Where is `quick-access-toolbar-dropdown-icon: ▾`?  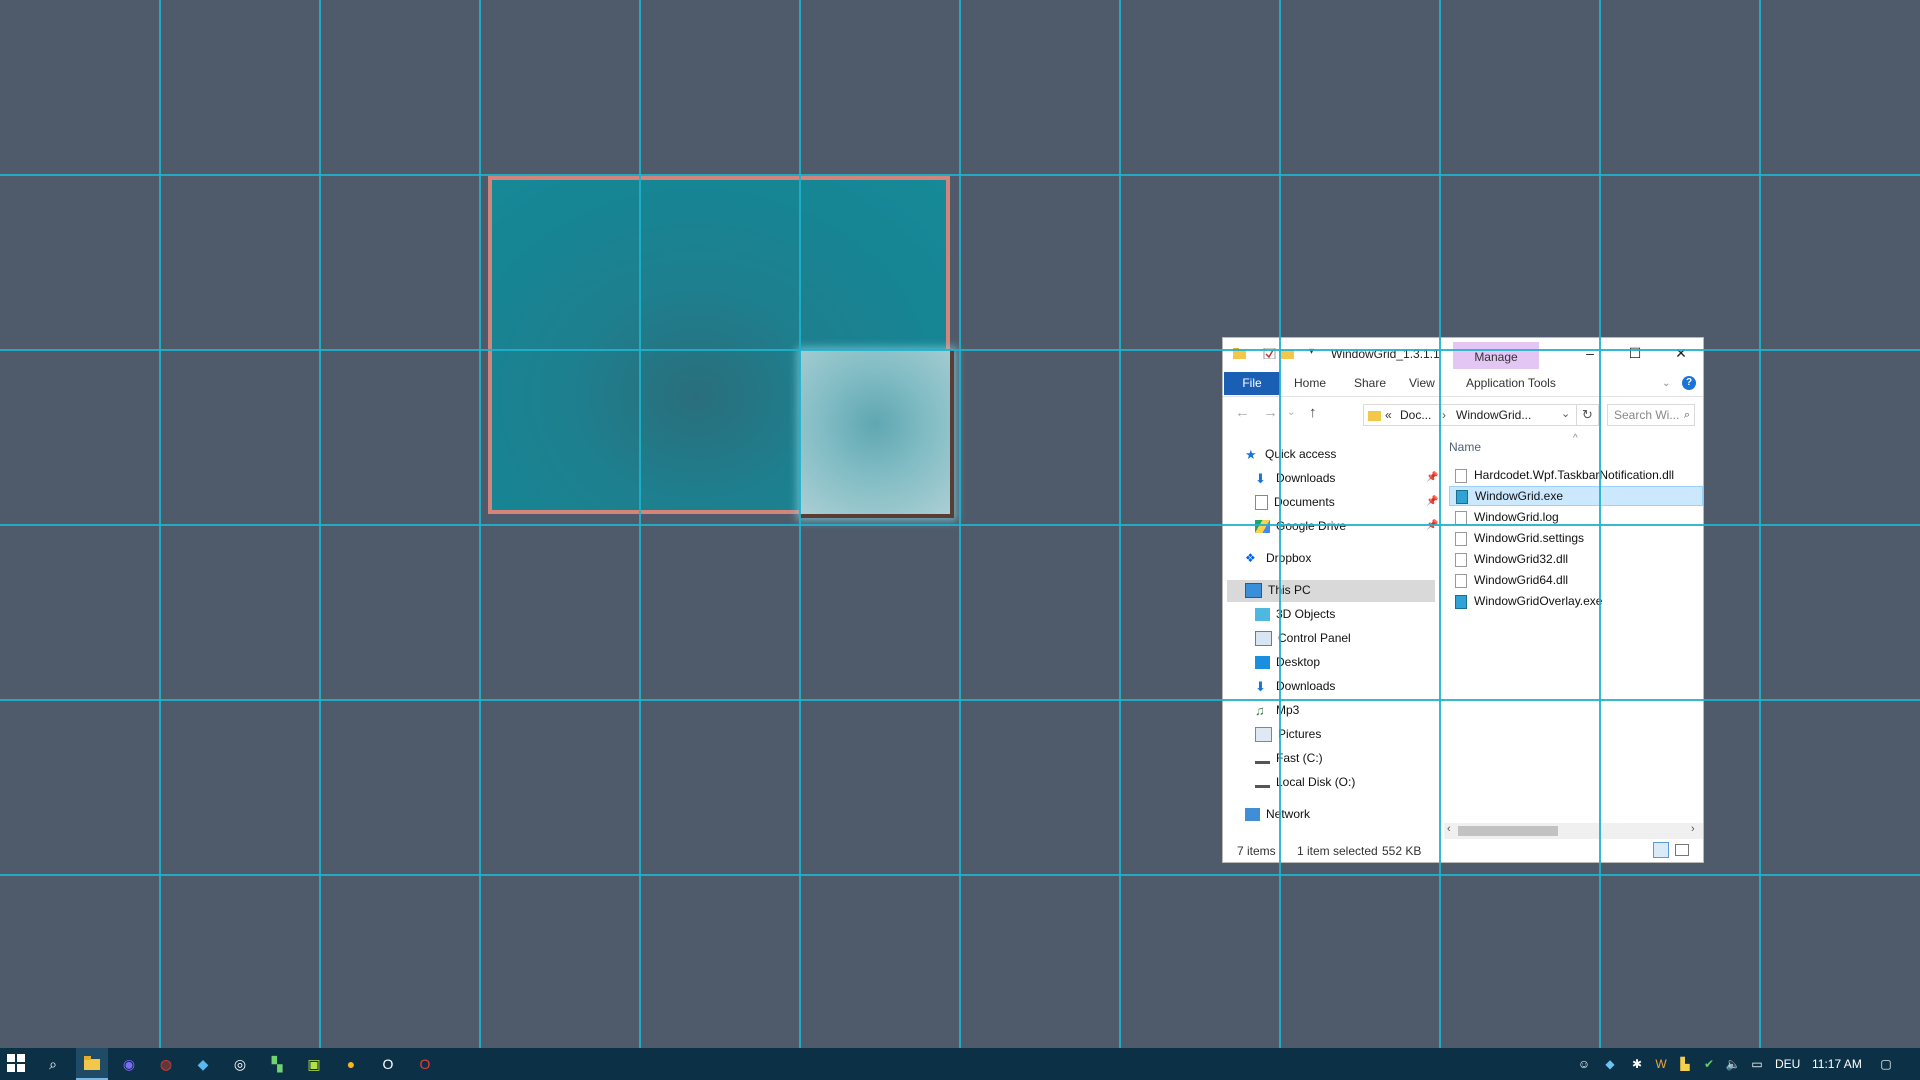 quick-access-toolbar-dropdown-icon: ▾ is located at coordinates (1311, 351).